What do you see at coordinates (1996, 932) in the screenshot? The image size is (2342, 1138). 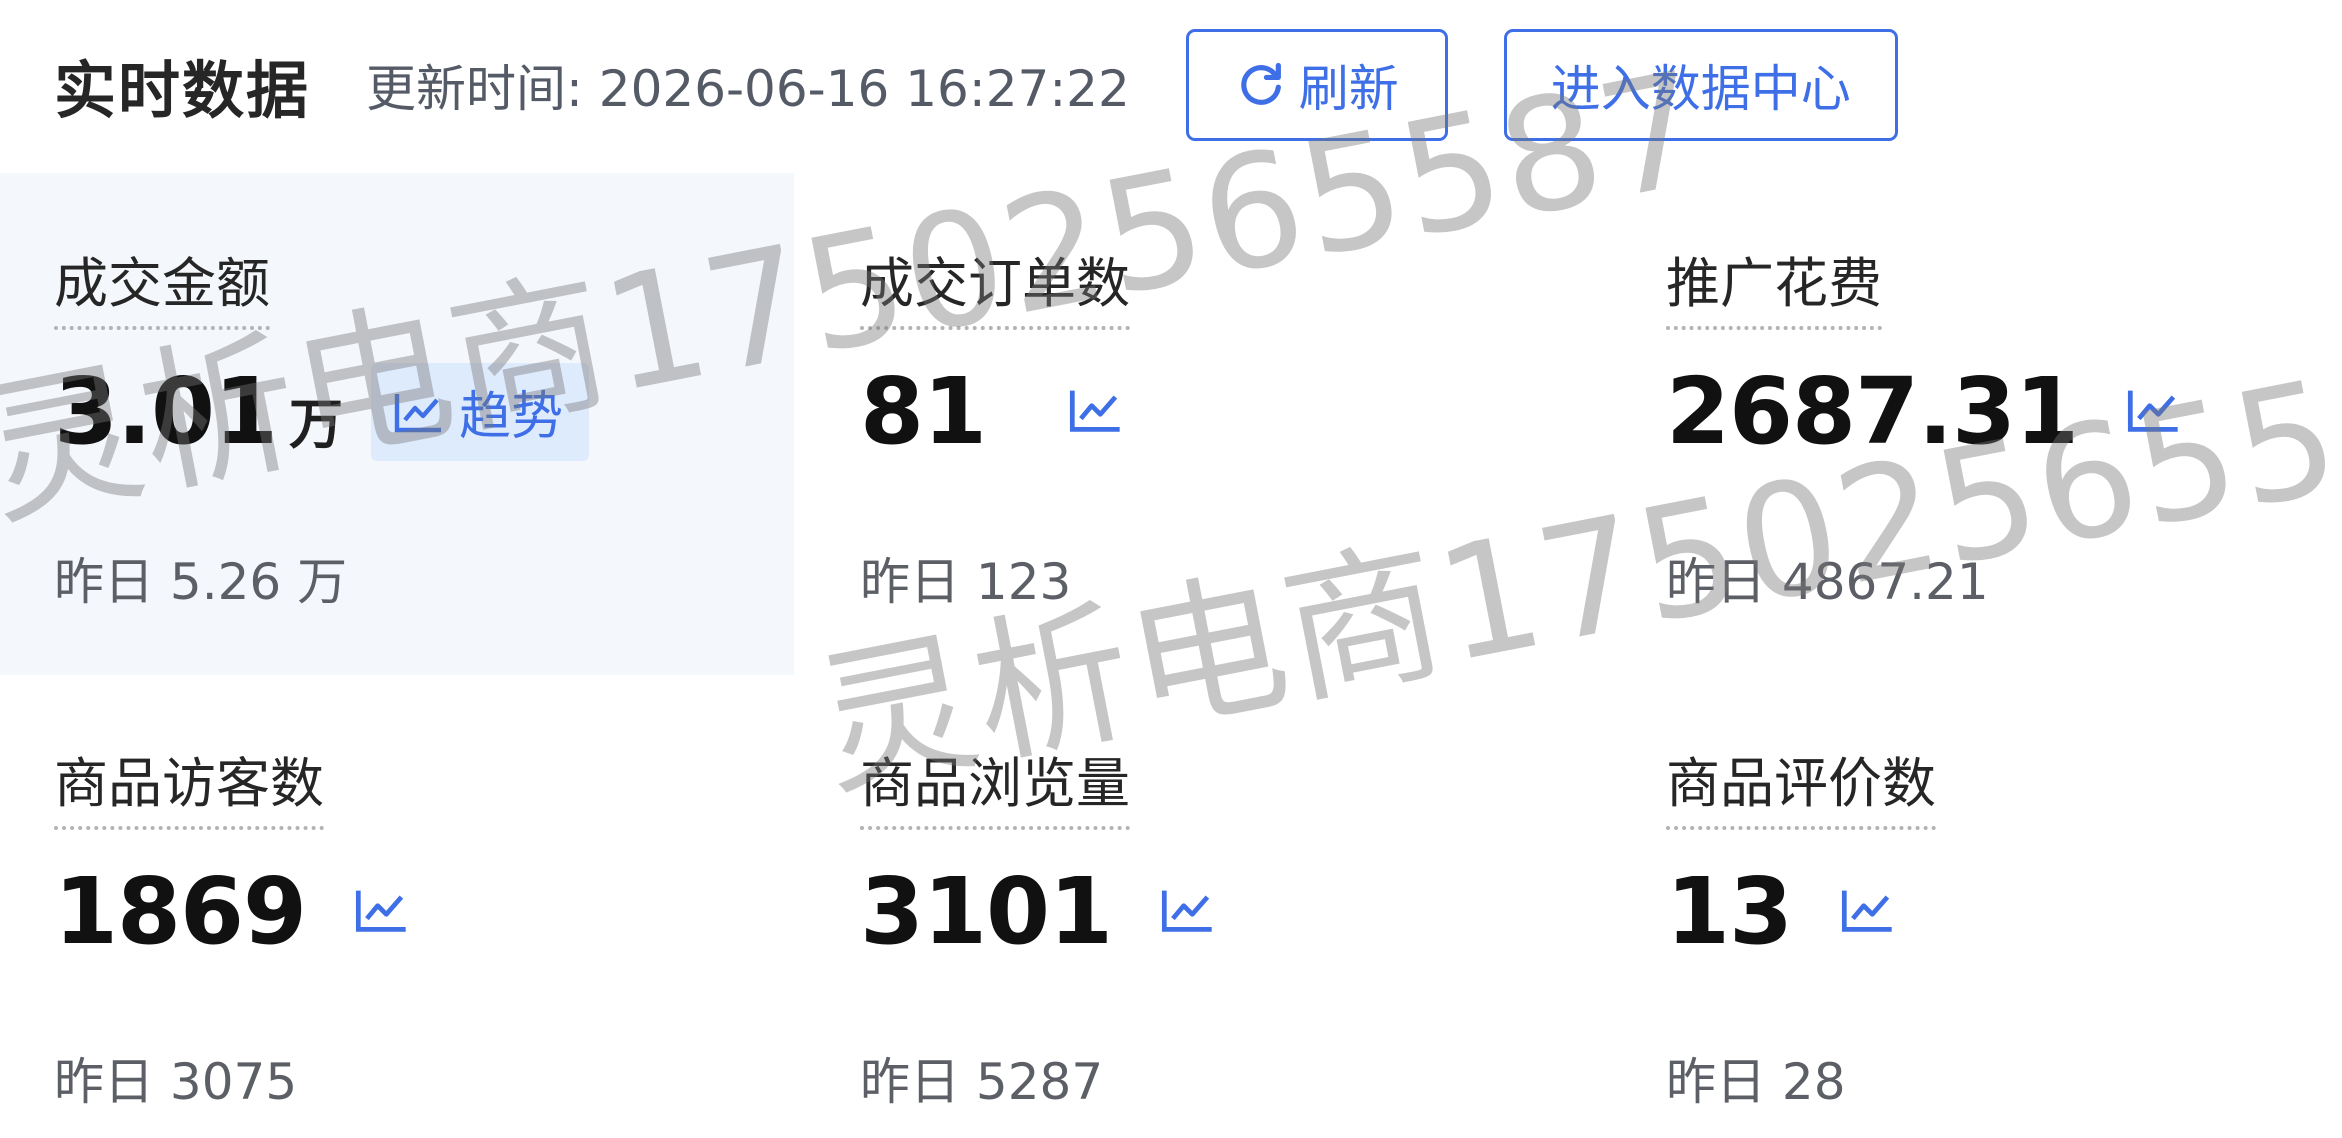 I see `metric-reviews: 商品评价数 13 昨日 28` at bounding box center [1996, 932].